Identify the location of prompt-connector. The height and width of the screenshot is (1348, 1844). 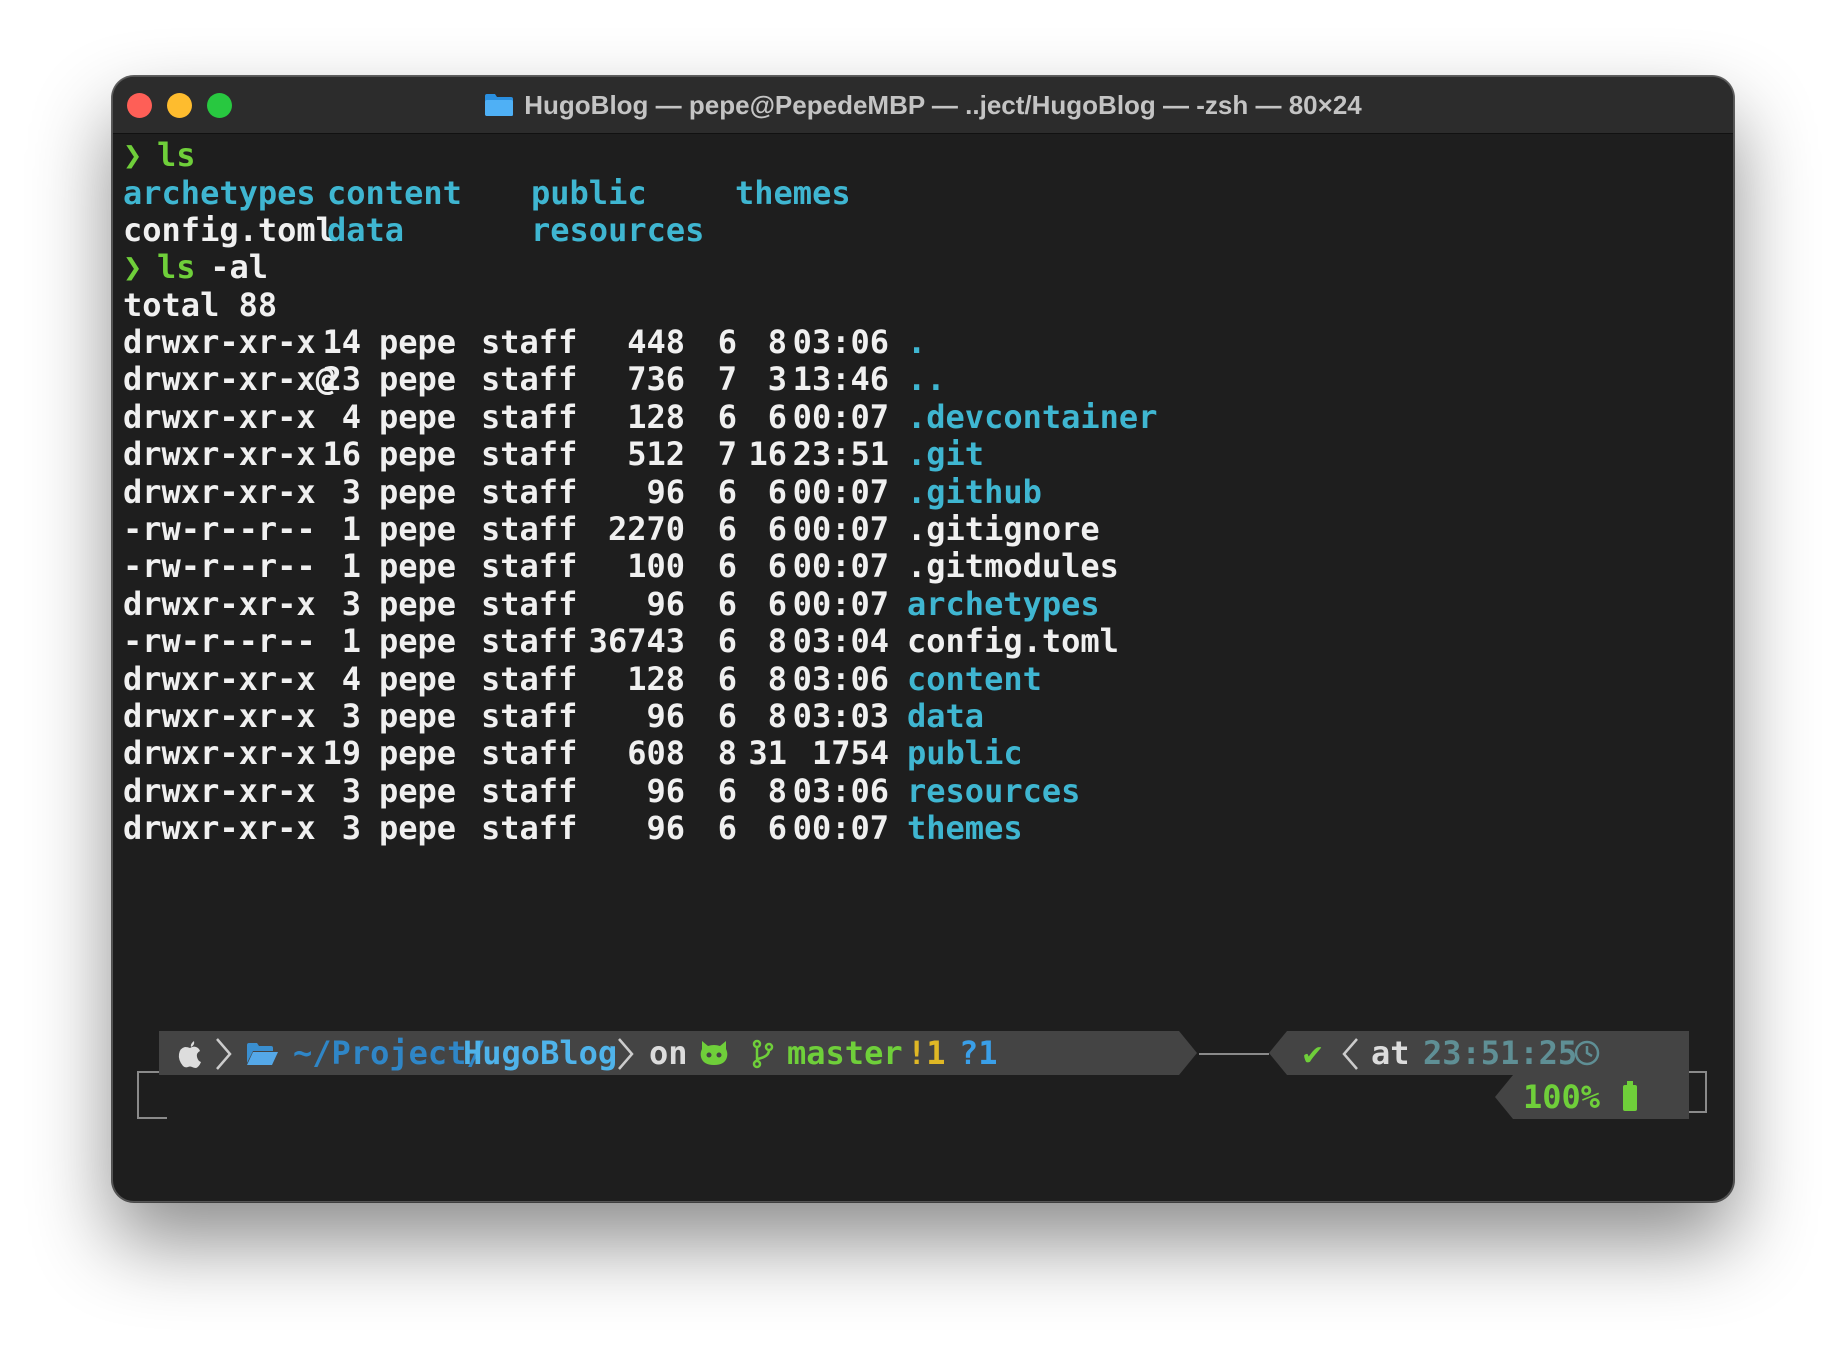
(1234, 1054).